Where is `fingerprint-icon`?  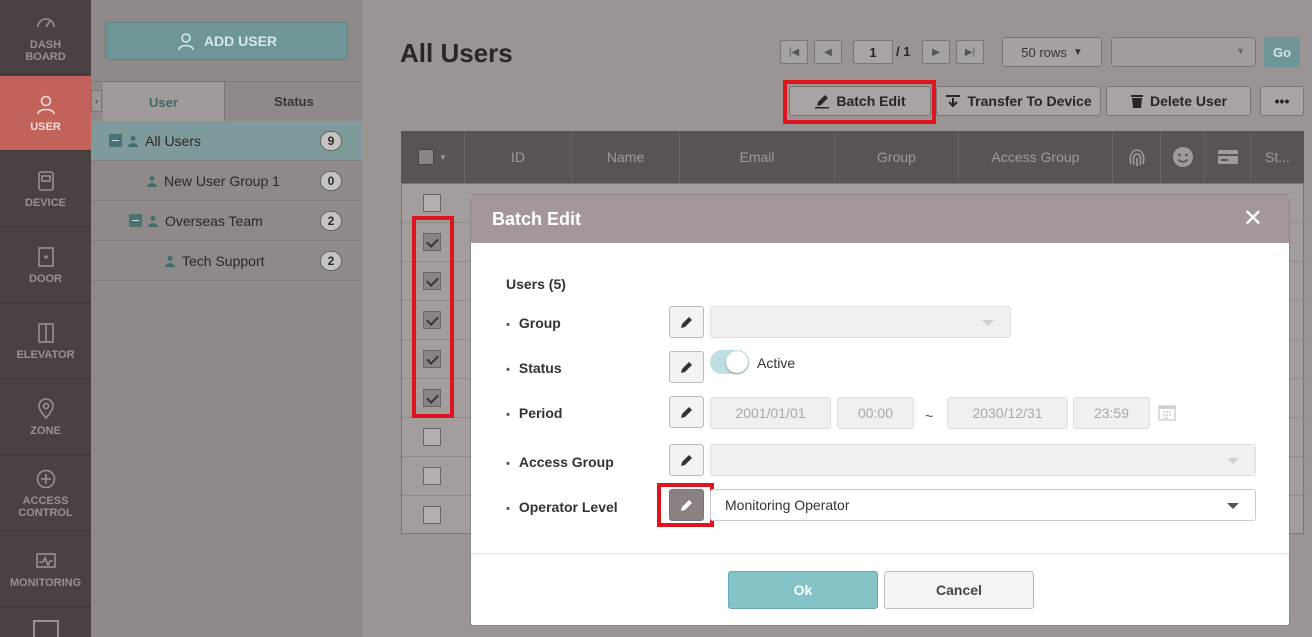
fingerprint-icon is located at coordinates (1137, 157).